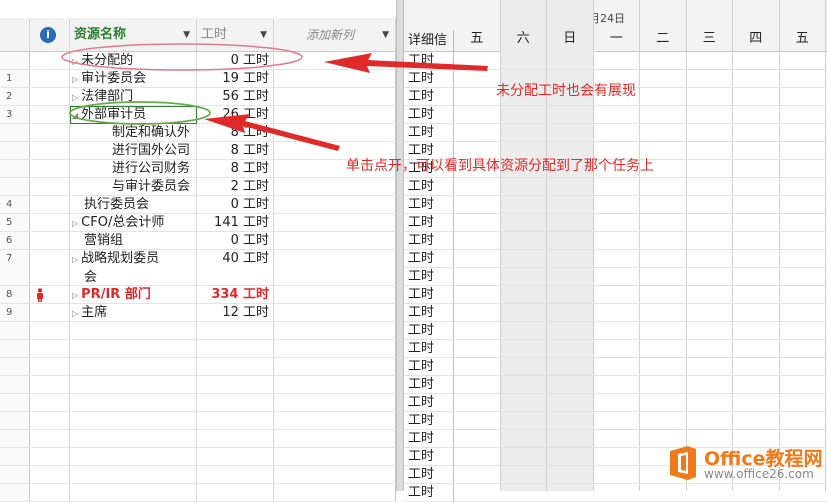  Describe the element at coordinates (274, 97) in the screenshot. I see `annotation-layer` at that location.